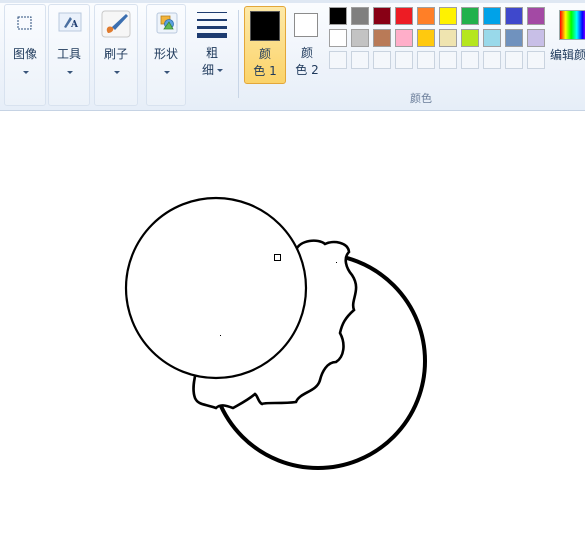 The image size is (585, 550). Describe the element at coordinates (292, 1) in the screenshot. I see `ribbon-top-border` at that location.